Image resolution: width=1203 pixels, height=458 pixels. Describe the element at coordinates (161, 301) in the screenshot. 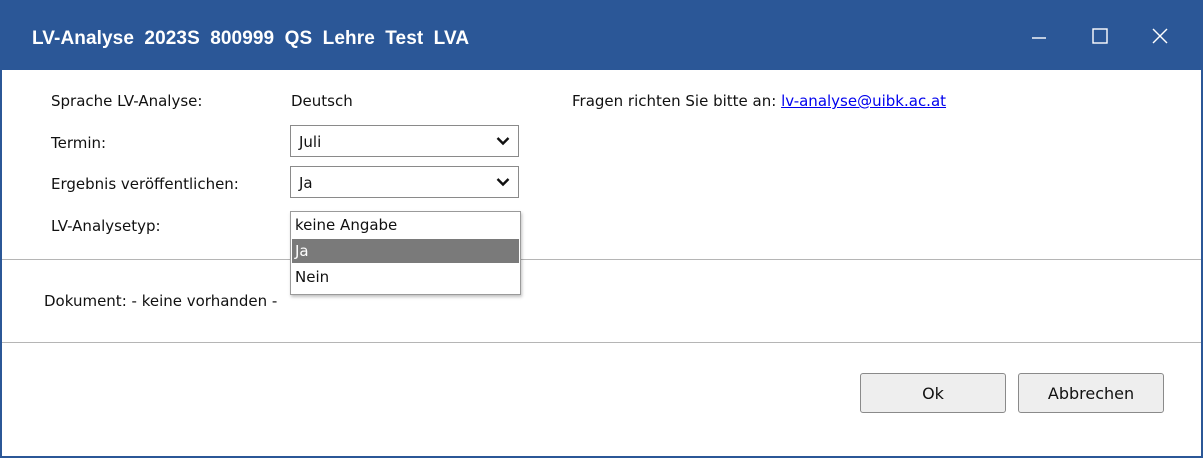

I see `document-label: Dokument: - keine vorhanden -` at that location.